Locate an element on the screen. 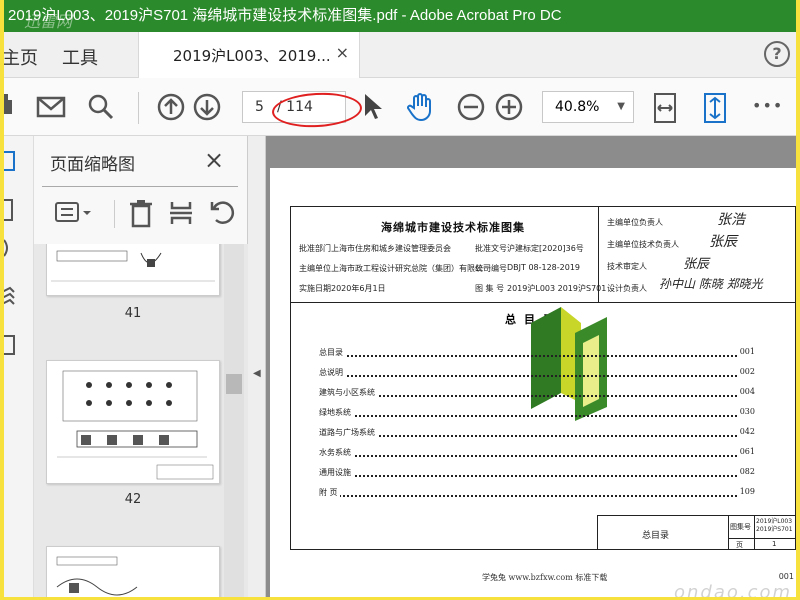 The height and width of the screenshot is (600, 800). main-toolbar: 5 / 114 40.8% ▼ ••• is located at coordinates (400, 107).